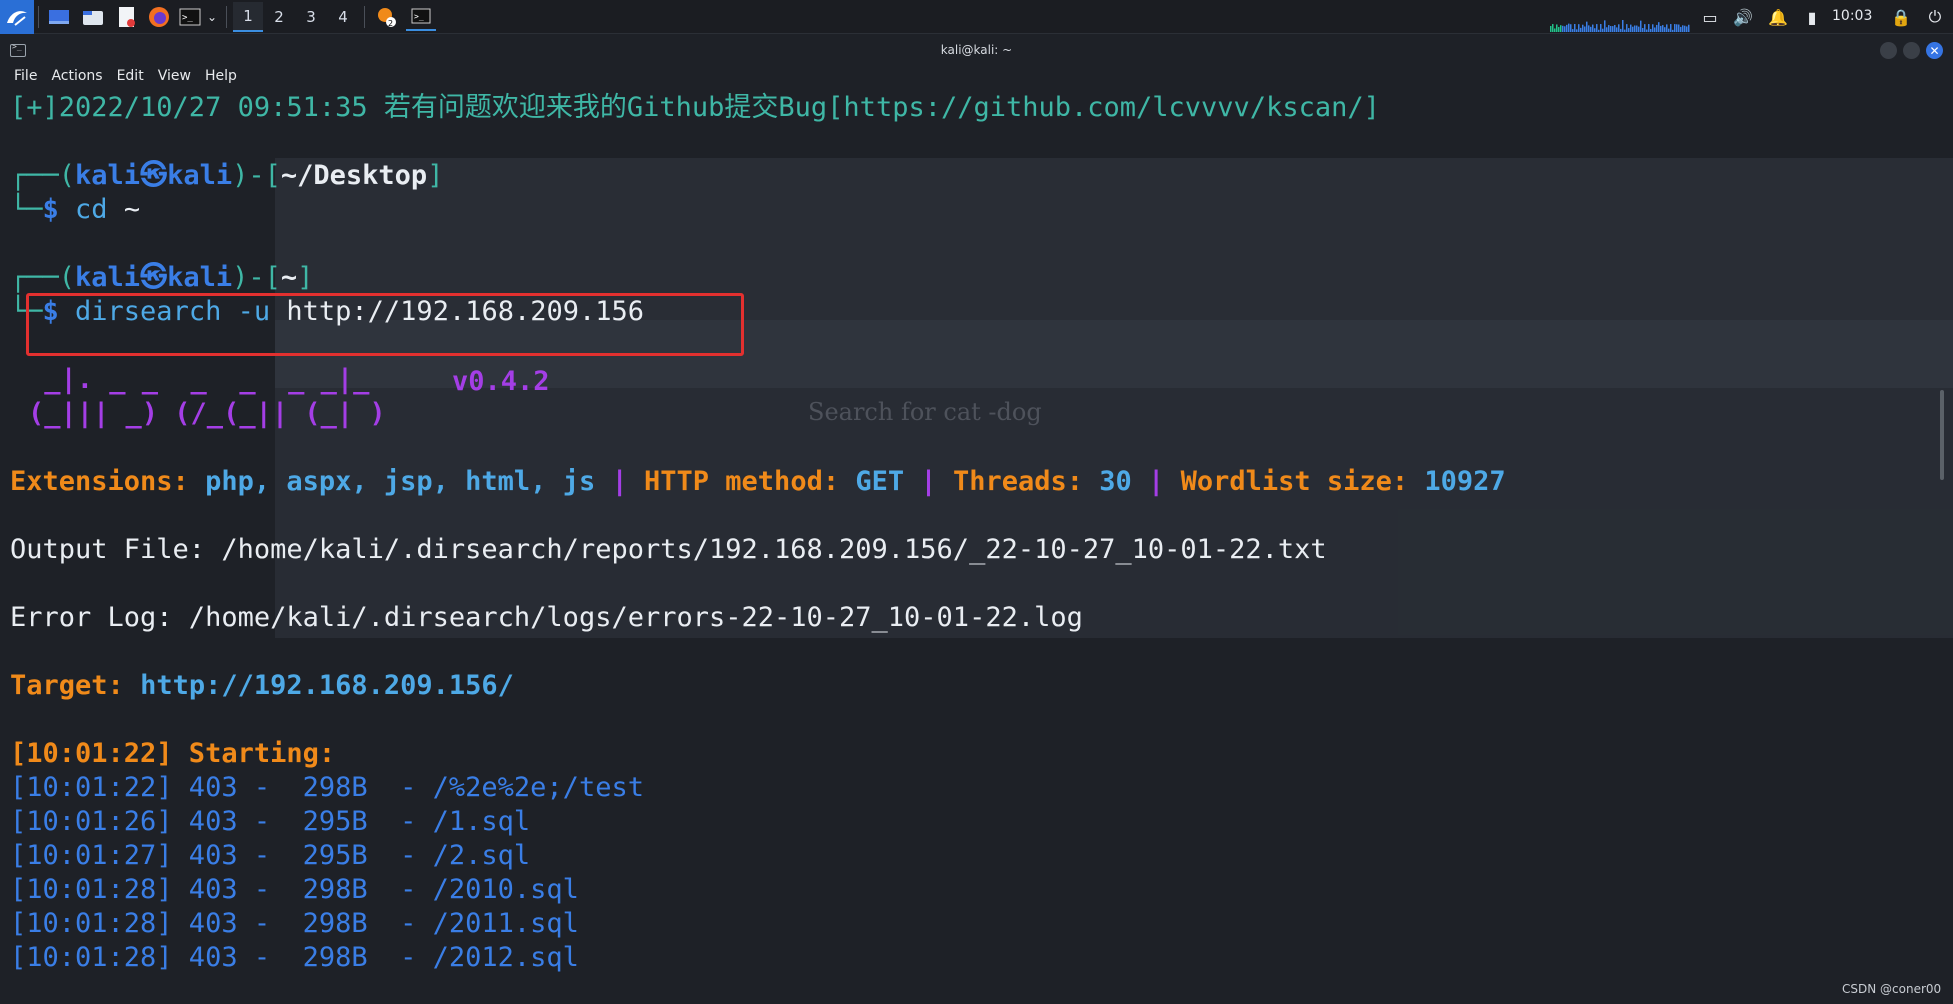 The width and height of the screenshot is (1953, 1004). Describe the element at coordinates (17, 17) in the screenshot. I see `kali-menu-icon` at that location.